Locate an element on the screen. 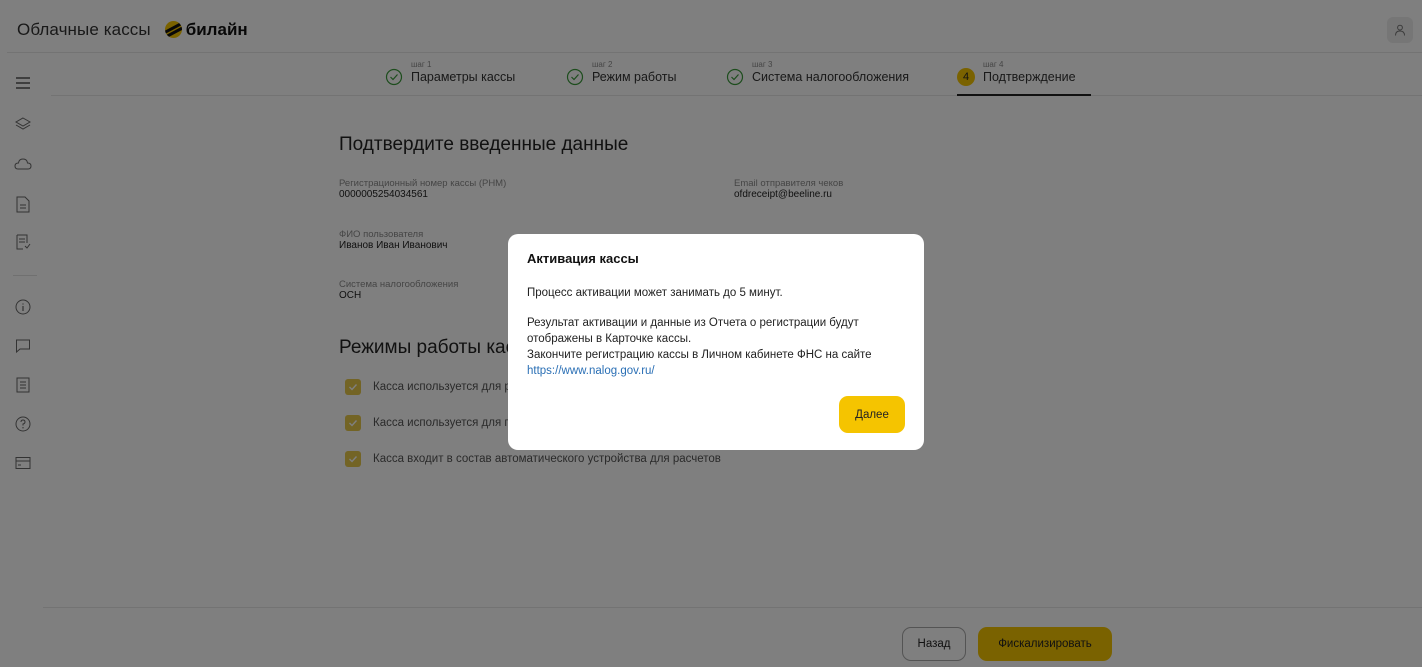 The width and height of the screenshot is (1422, 667). dialog-title: Активация кассы is located at coordinates (583, 258).